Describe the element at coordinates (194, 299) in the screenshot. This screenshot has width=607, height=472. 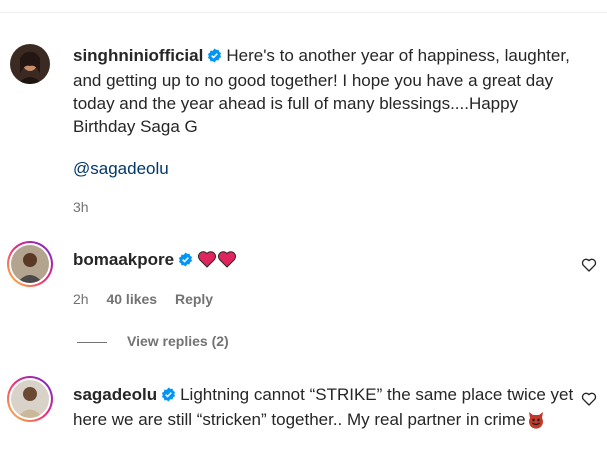
I see `reply-button: Reply` at that location.